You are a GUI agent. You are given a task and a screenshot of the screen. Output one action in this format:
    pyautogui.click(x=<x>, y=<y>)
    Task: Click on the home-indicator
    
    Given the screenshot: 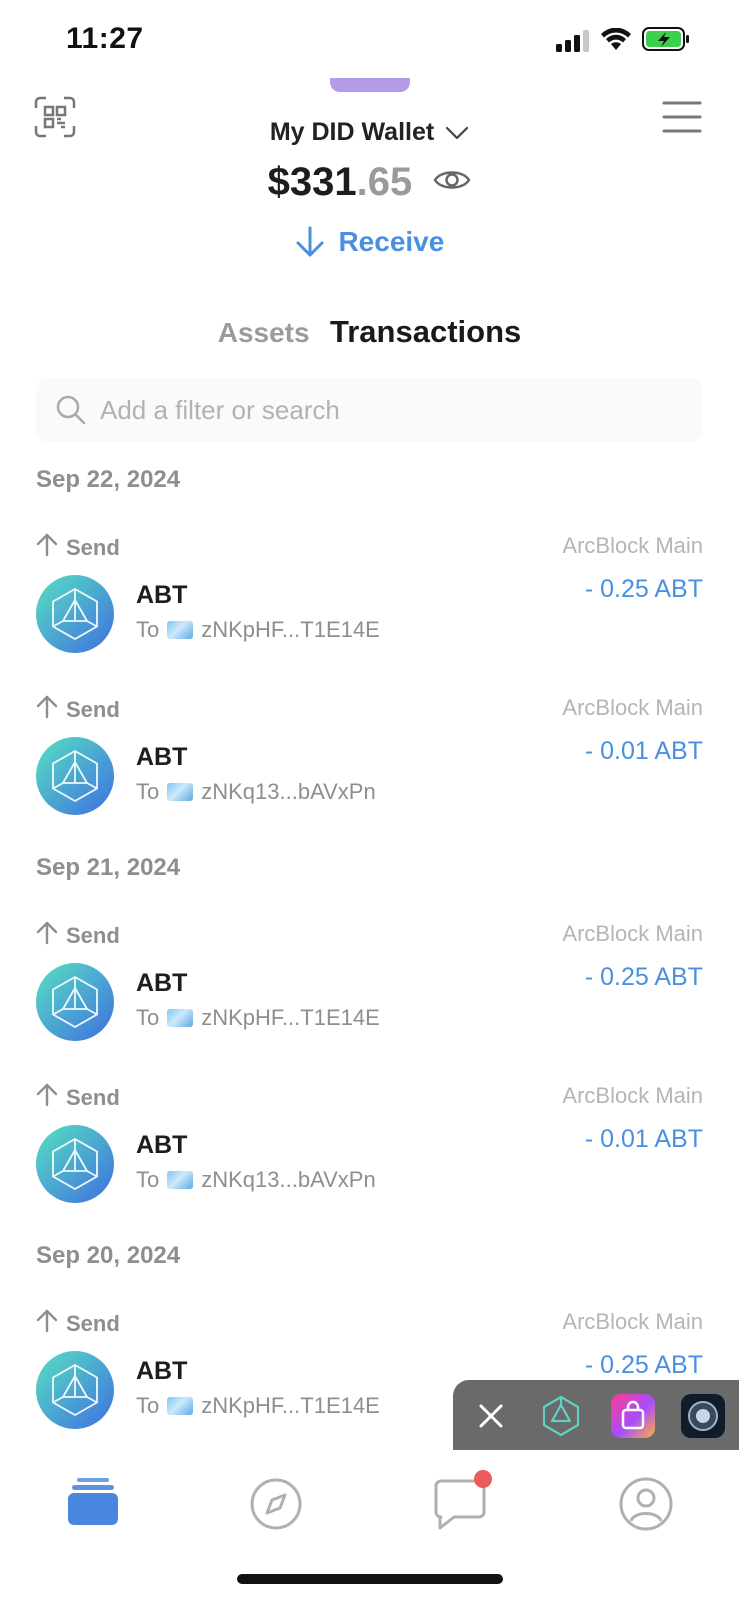 What is the action you would take?
    pyautogui.click(x=370, y=1579)
    